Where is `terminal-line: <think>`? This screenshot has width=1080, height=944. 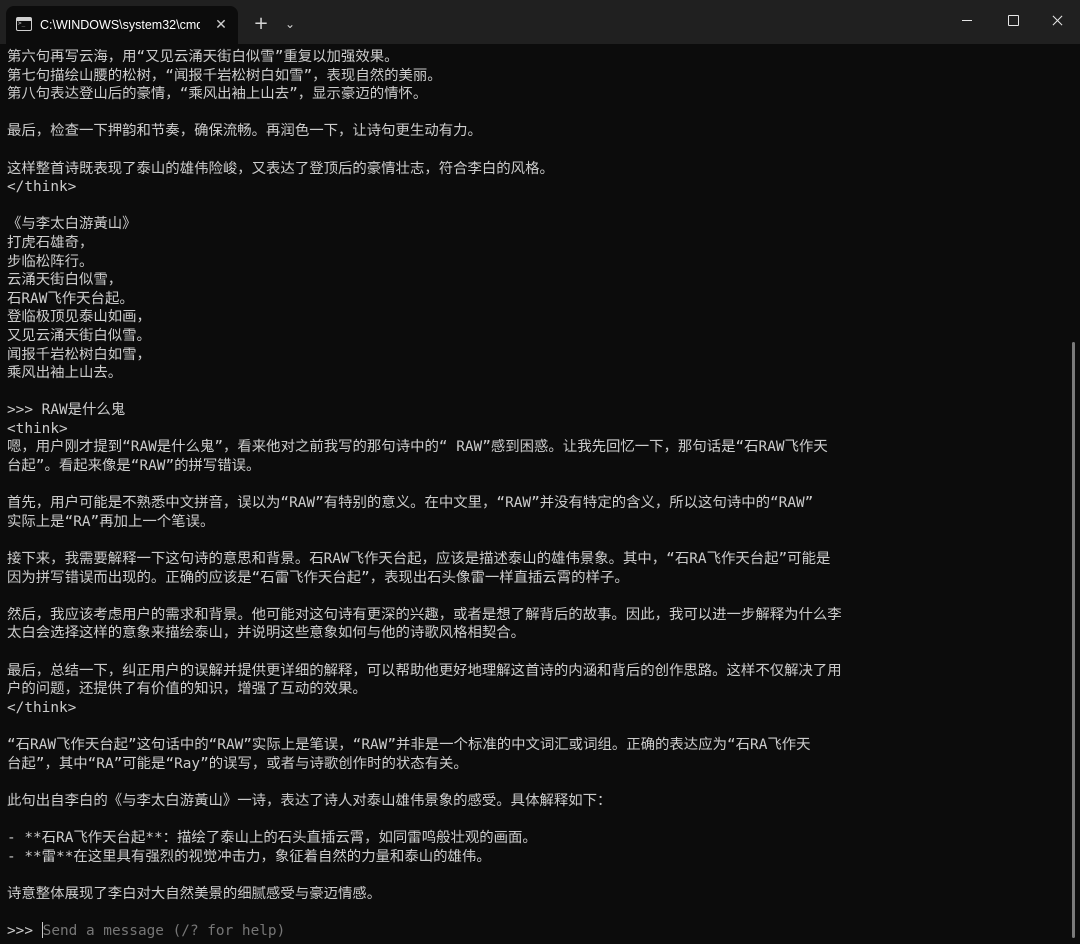
terminal-line: <think> is located at coordinates (37, 428).